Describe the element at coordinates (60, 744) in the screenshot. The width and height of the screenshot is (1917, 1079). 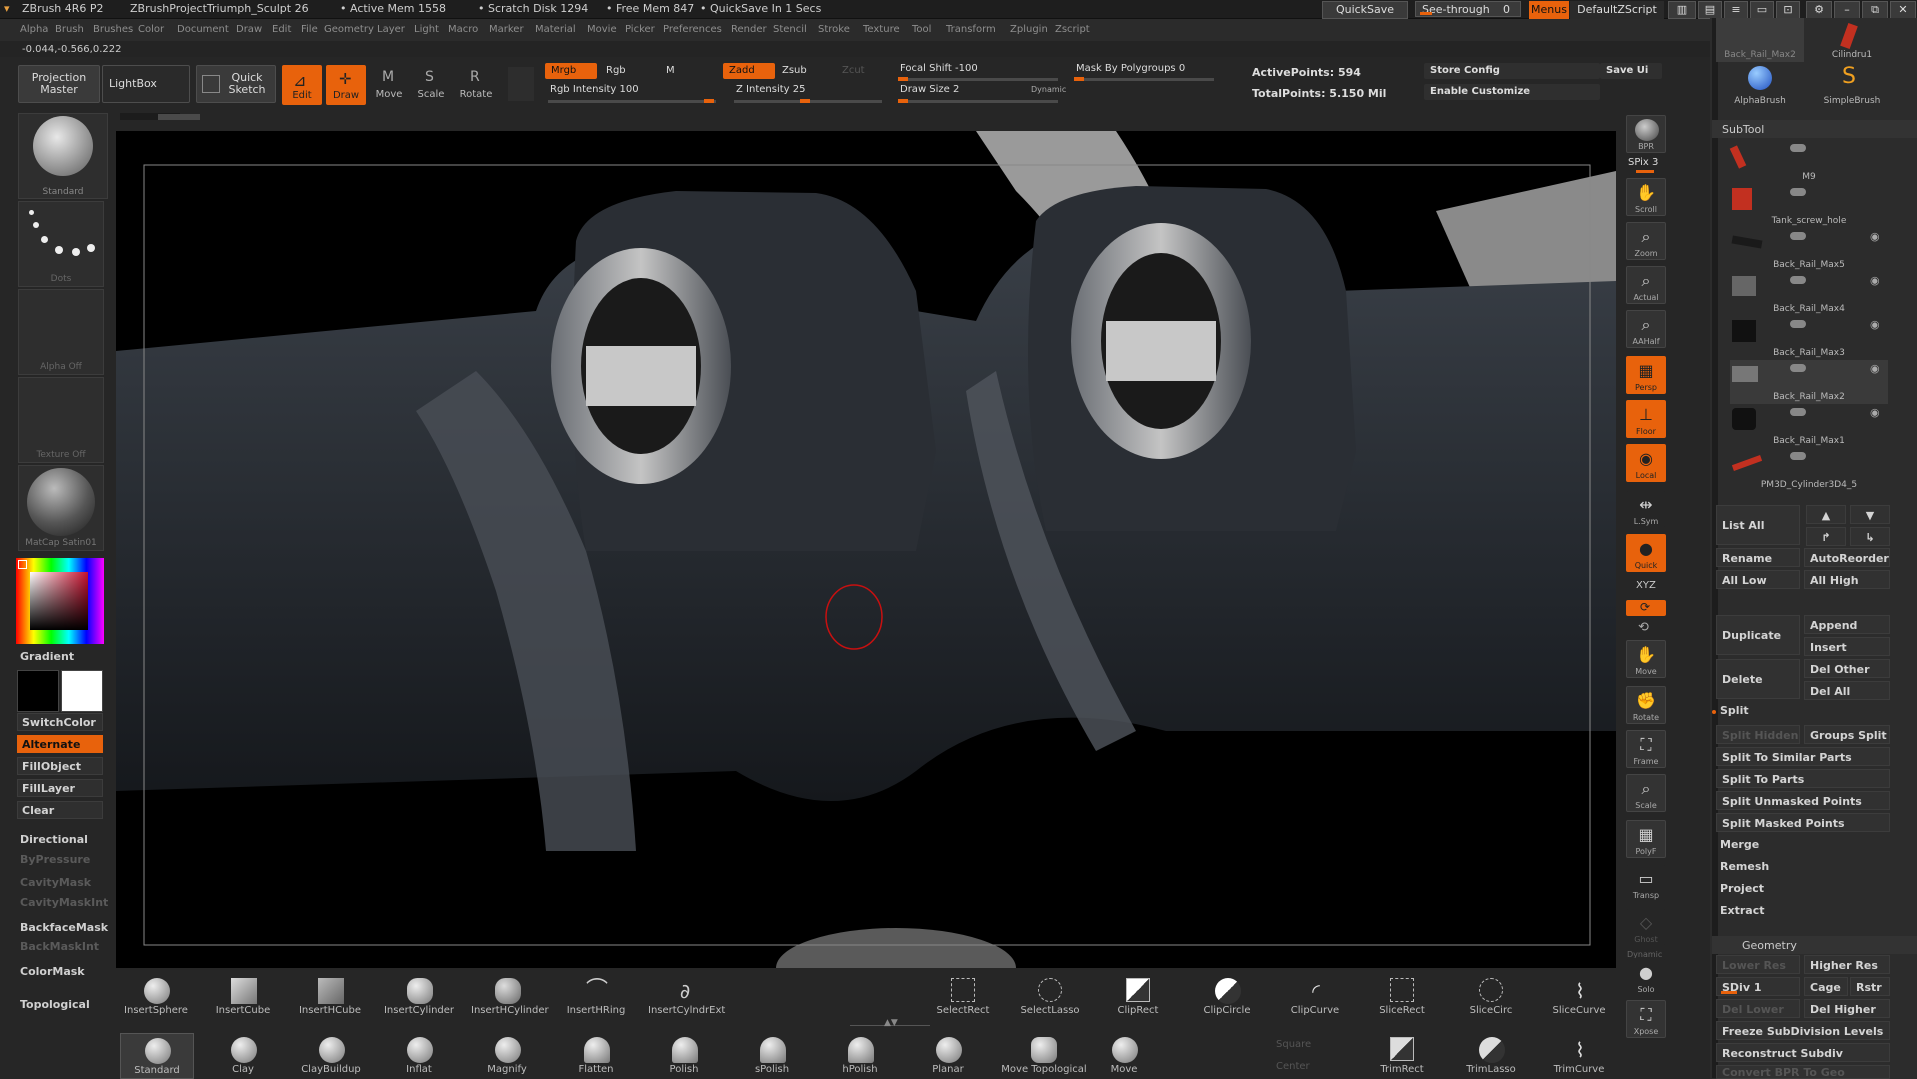
I see `alternate-button: Alternate` at that location.